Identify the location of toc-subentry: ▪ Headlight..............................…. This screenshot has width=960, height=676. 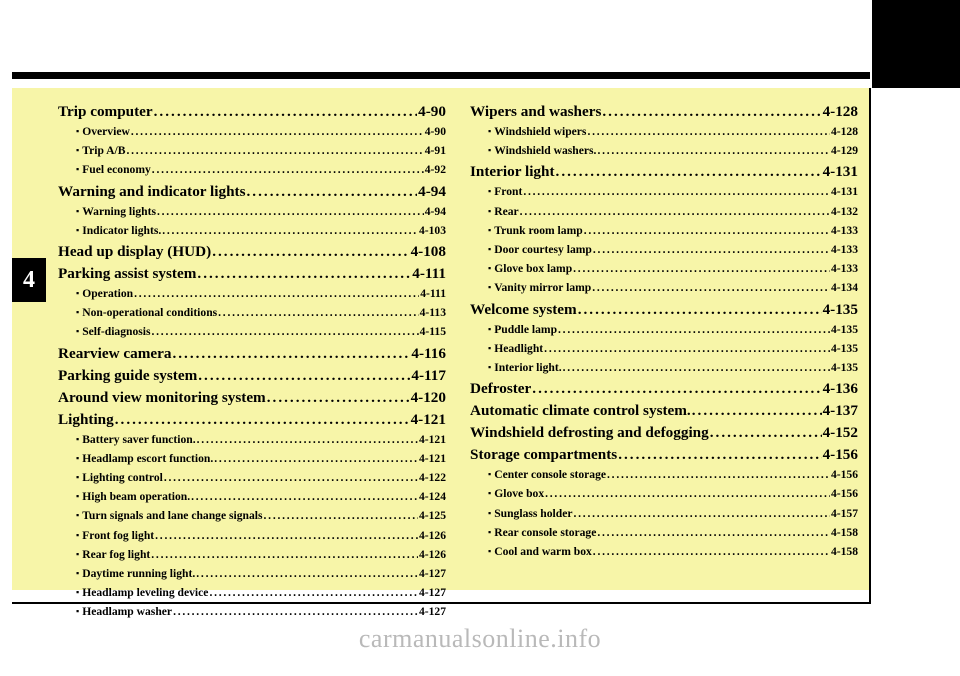
(664, 348).